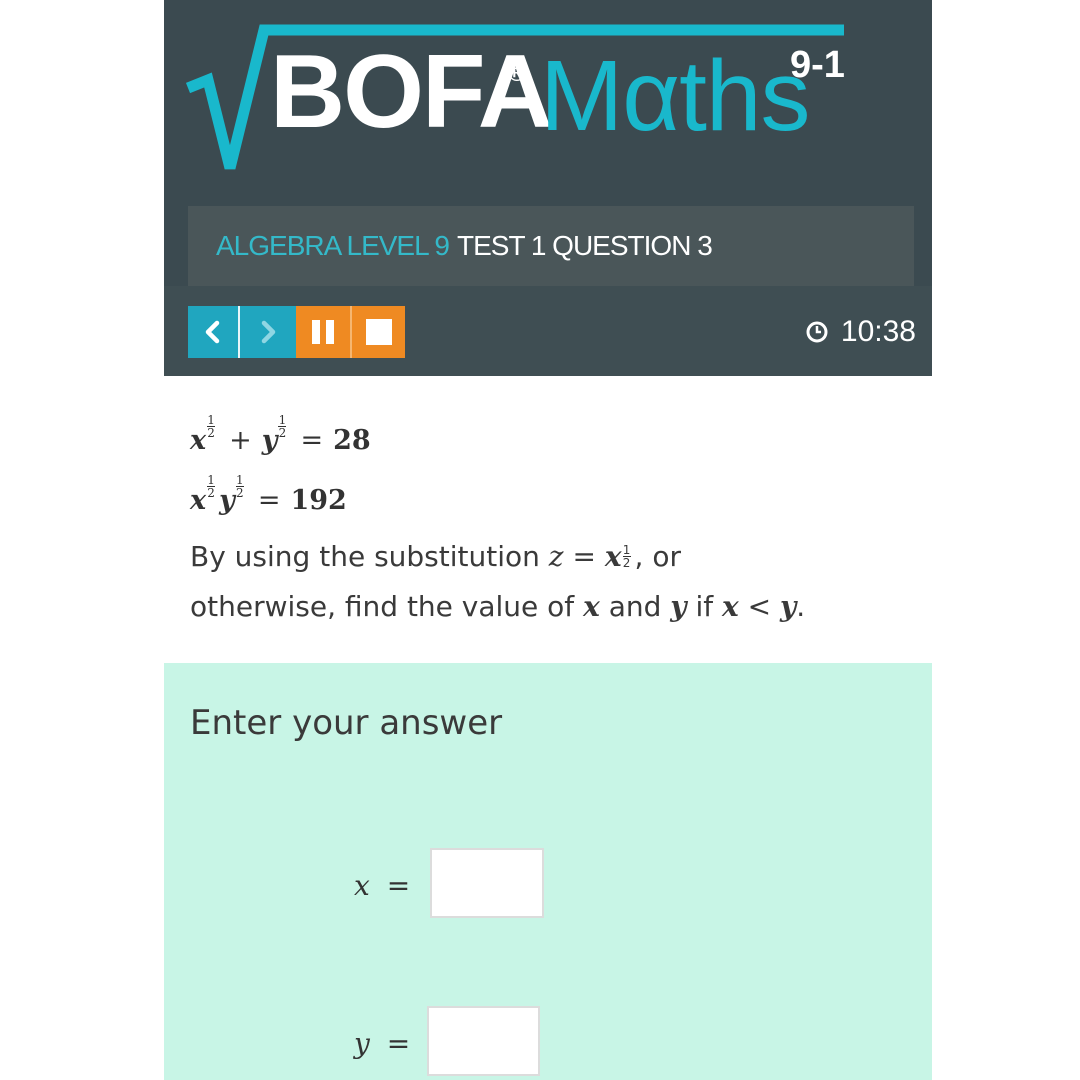  I want to click on equation-2-equals: =, so click(269, 500).